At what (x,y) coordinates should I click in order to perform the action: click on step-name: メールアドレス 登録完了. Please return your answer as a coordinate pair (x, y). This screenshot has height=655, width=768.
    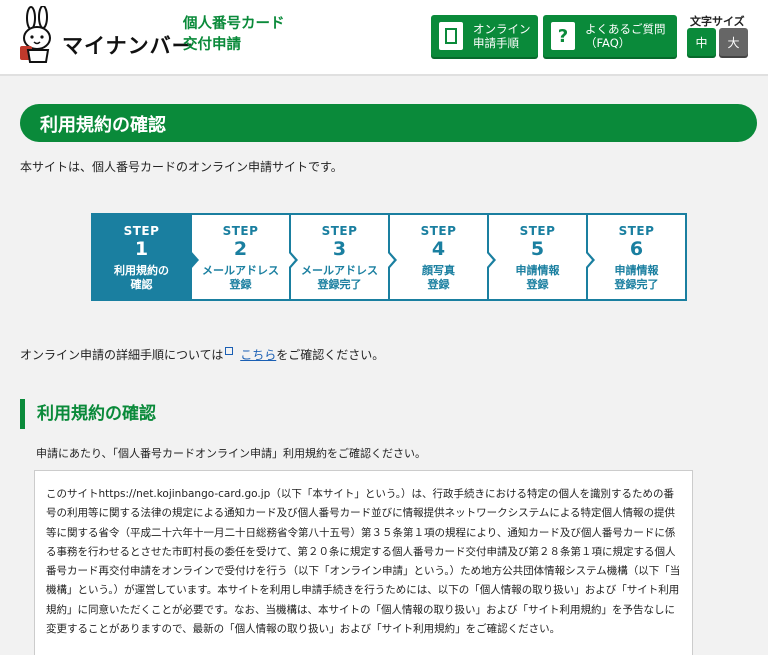
    Looking at the image, I should click on (339, 278).